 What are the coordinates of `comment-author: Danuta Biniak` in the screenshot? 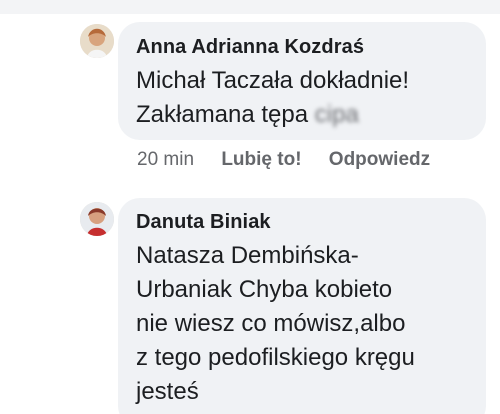 It's located at (203, 222).